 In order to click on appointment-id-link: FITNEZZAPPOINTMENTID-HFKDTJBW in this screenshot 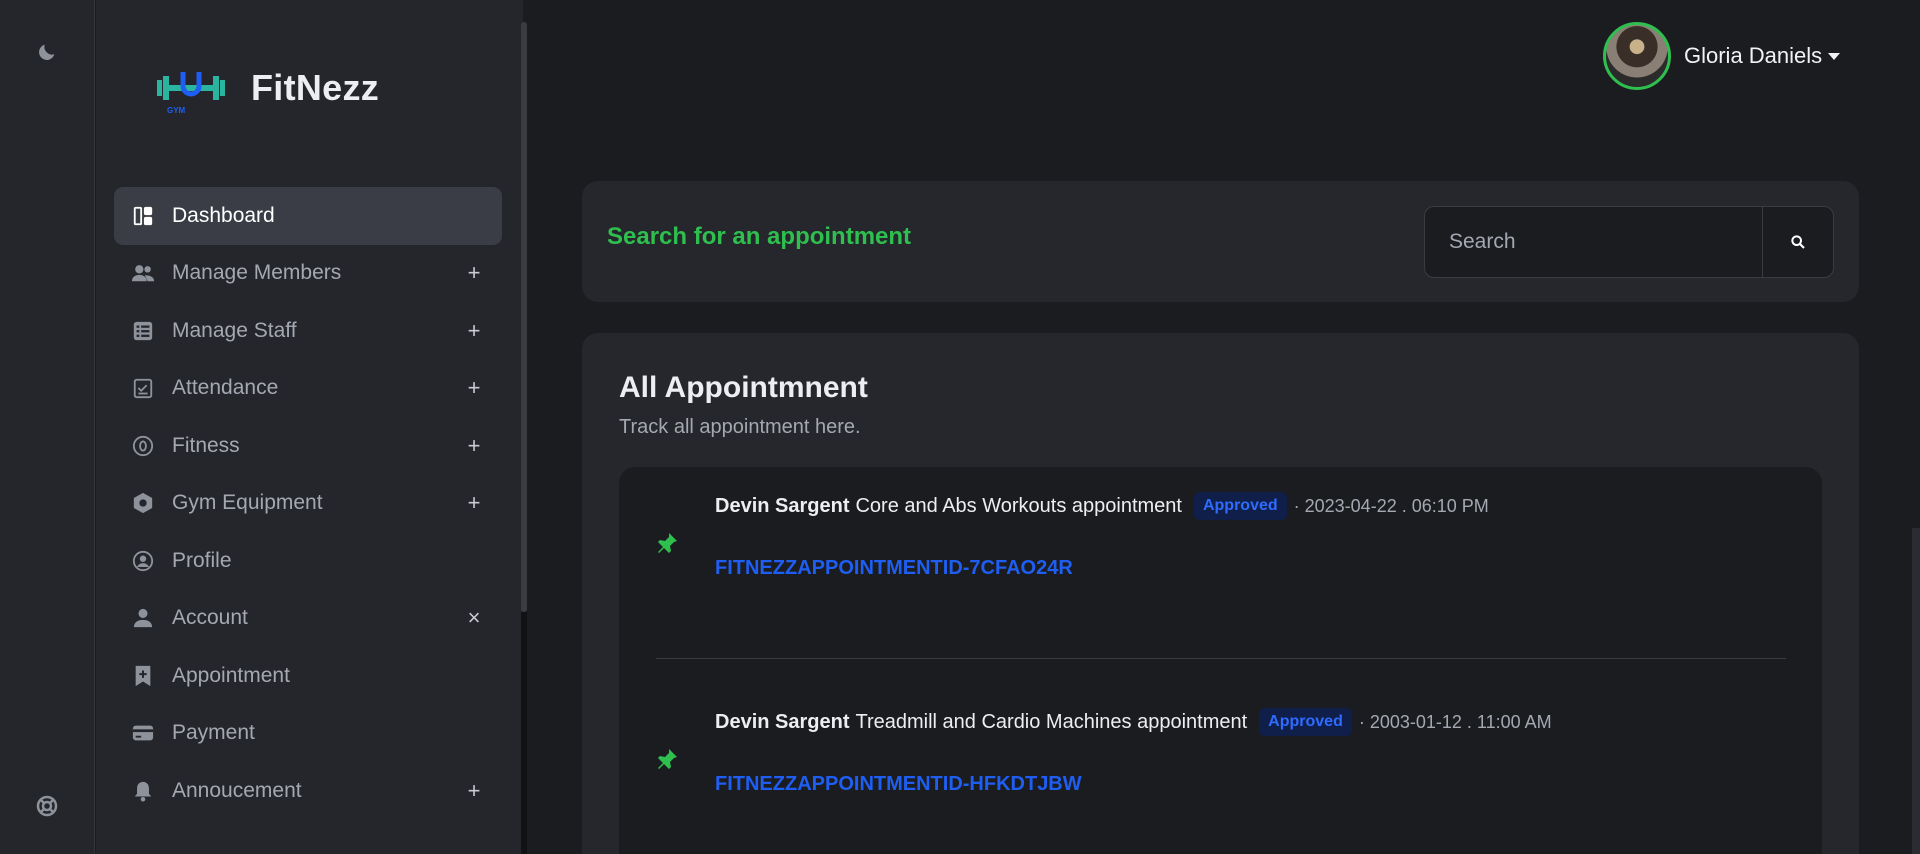, I will do `click(898, 784)`.